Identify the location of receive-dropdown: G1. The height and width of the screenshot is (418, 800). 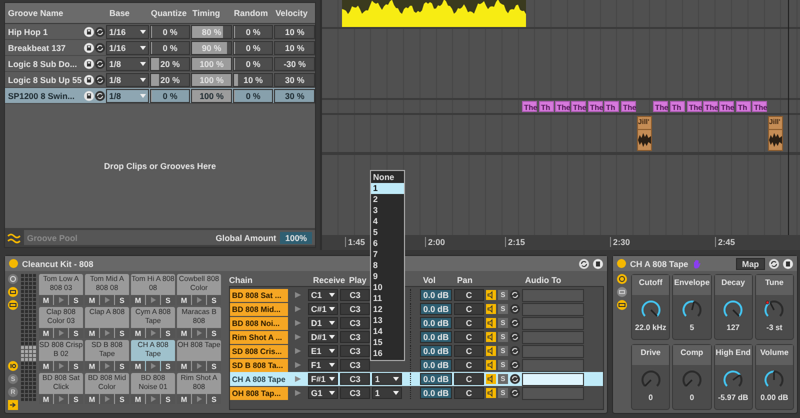
(323, 393).